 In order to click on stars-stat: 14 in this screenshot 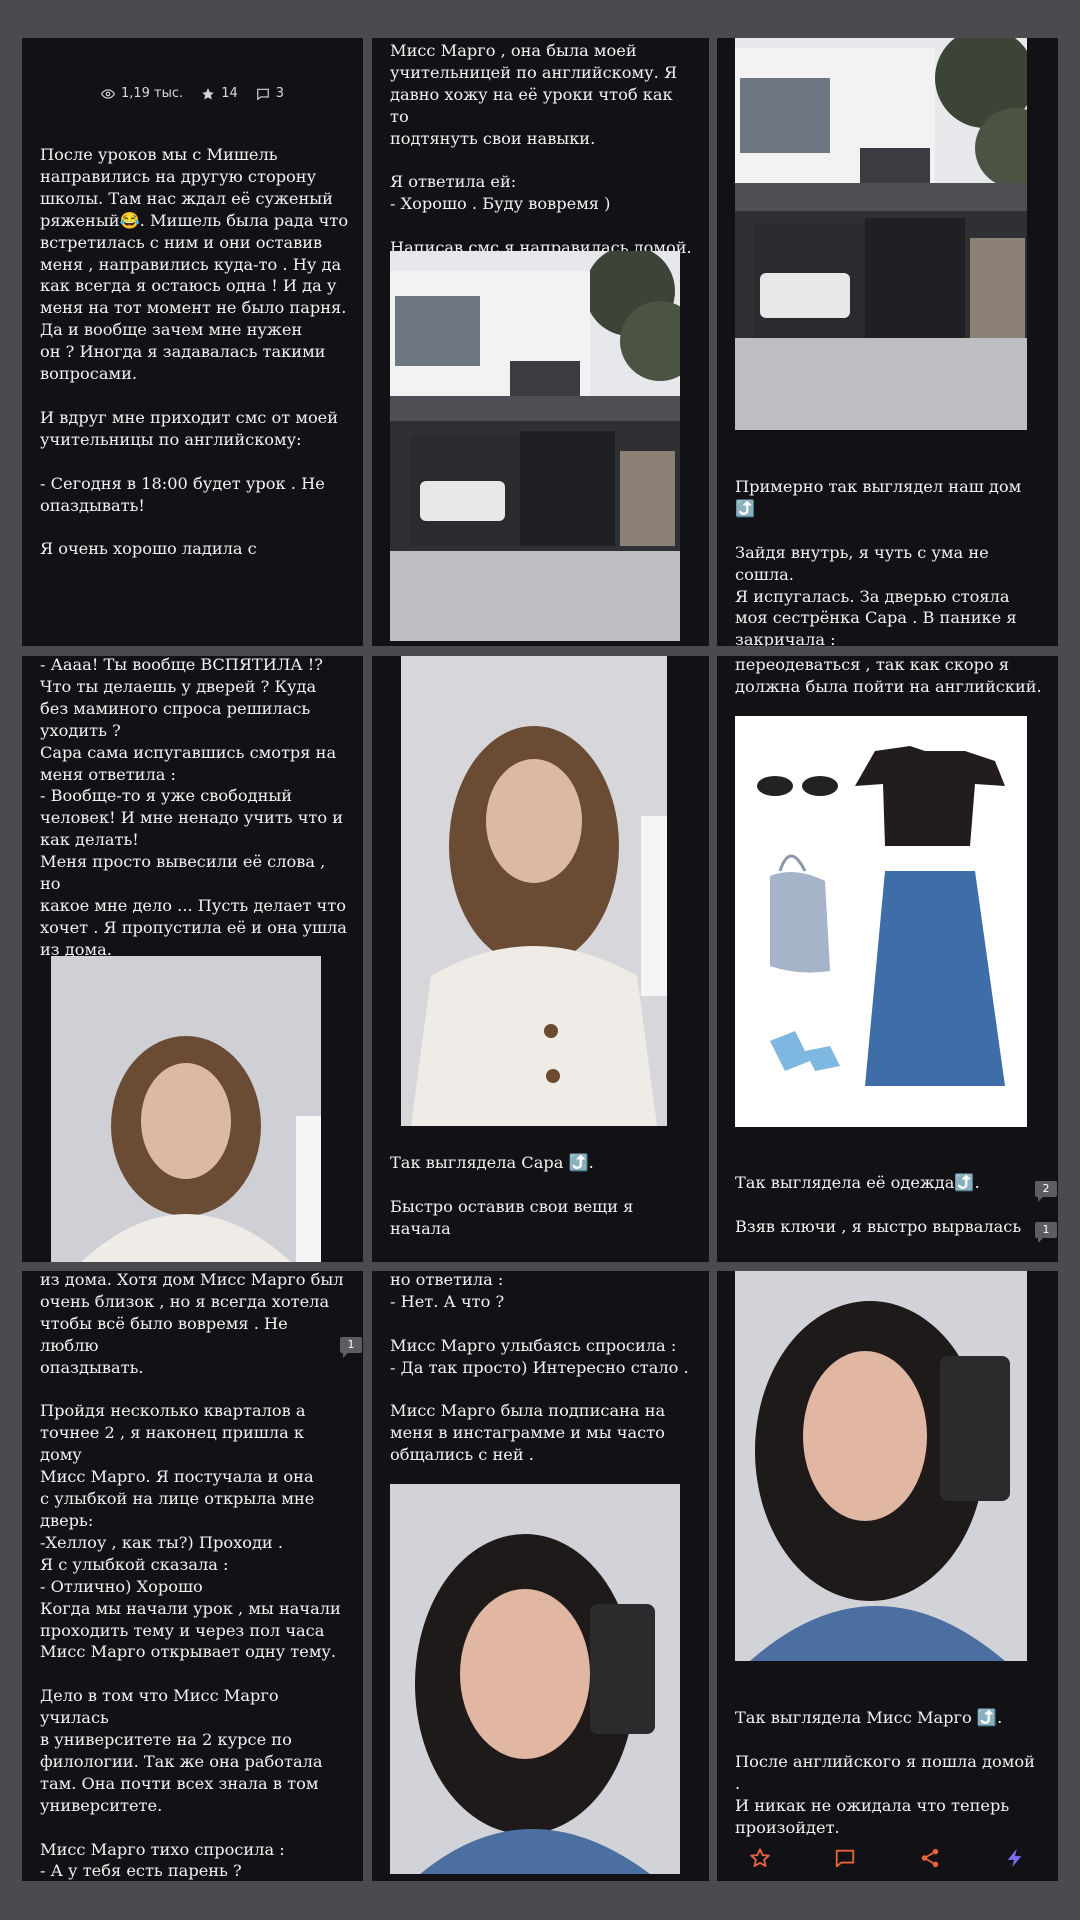, I will do `click(219, 93)`.